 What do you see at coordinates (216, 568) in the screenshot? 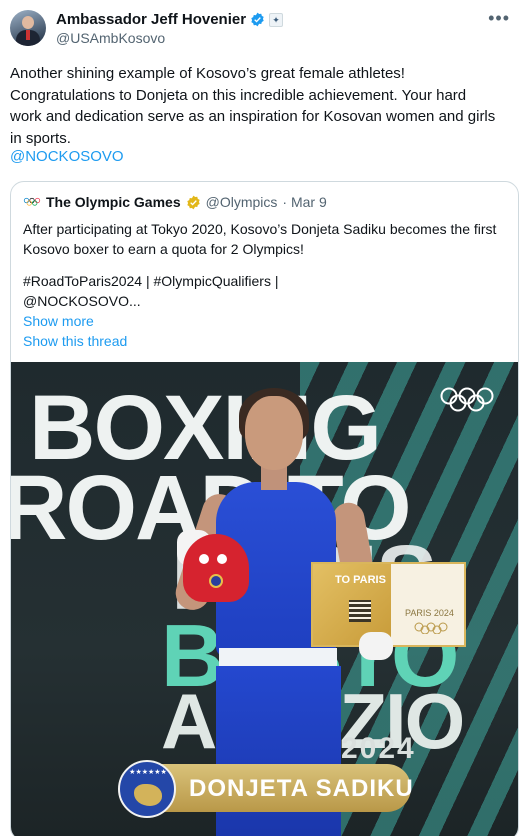
I see `mascot-toy` at bounding box center [216, 568].